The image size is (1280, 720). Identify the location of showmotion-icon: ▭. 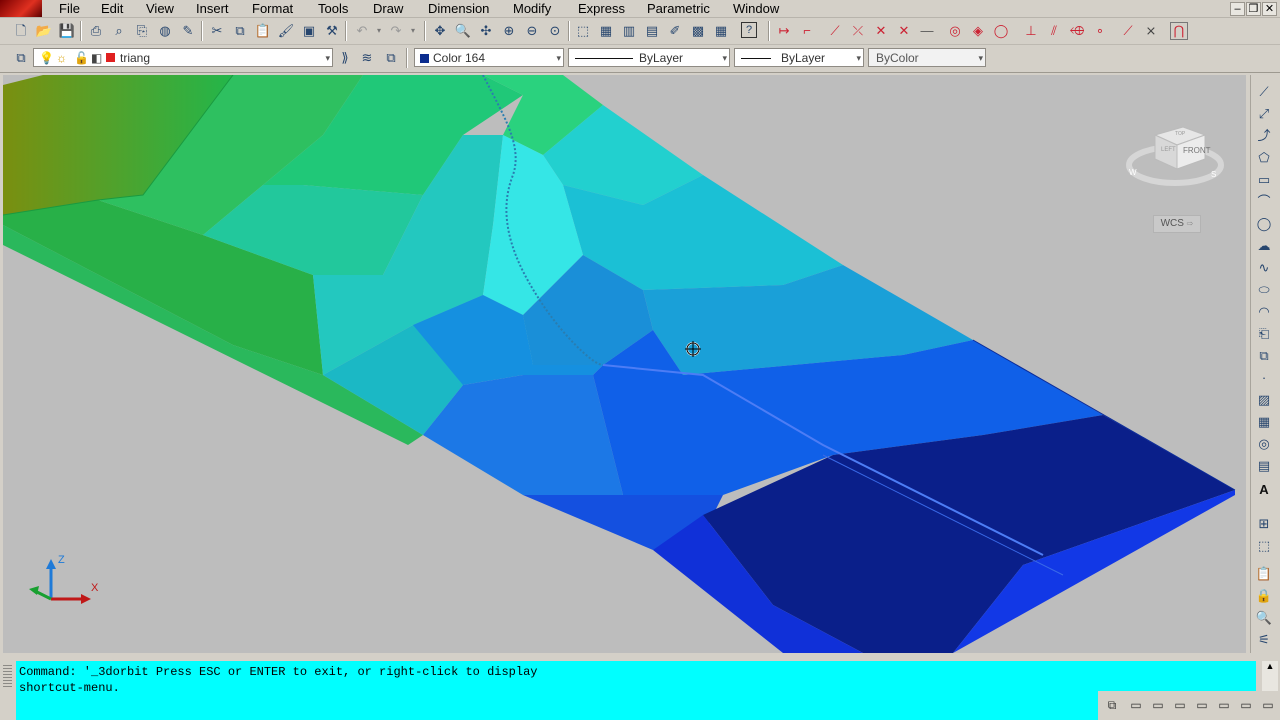
(1268, 705).